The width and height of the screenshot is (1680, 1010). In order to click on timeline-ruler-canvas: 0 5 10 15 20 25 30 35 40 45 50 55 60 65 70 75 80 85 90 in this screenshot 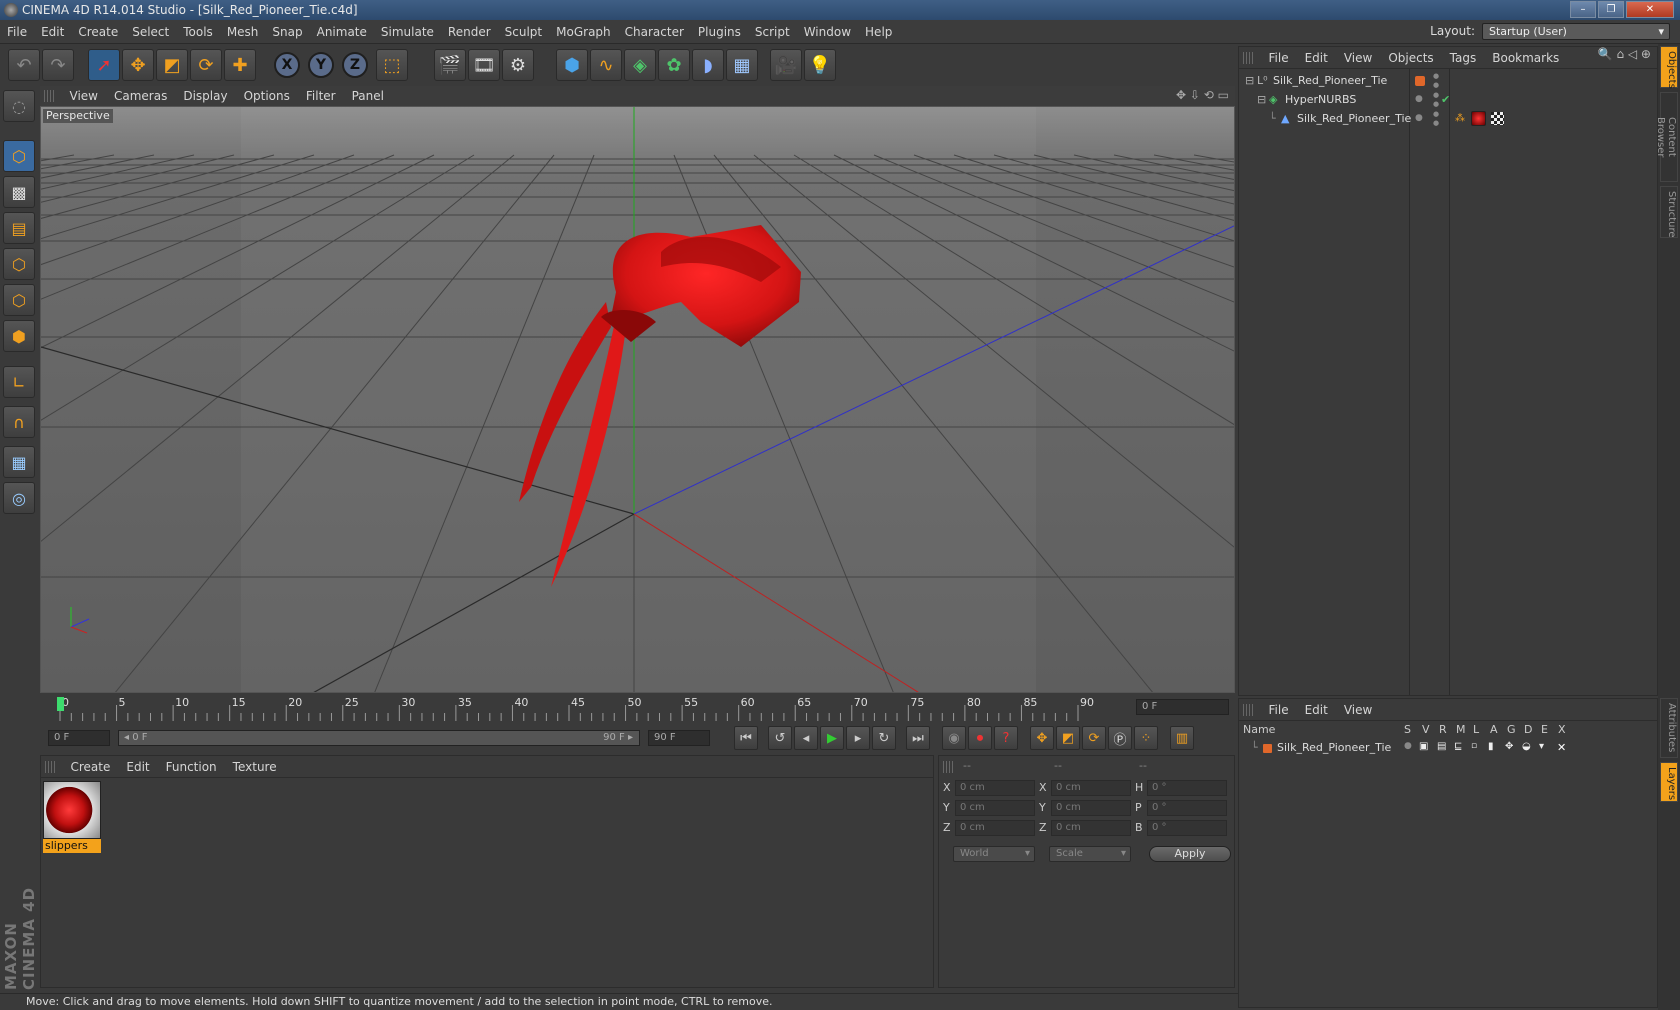, I will do `click(637, 709)`.